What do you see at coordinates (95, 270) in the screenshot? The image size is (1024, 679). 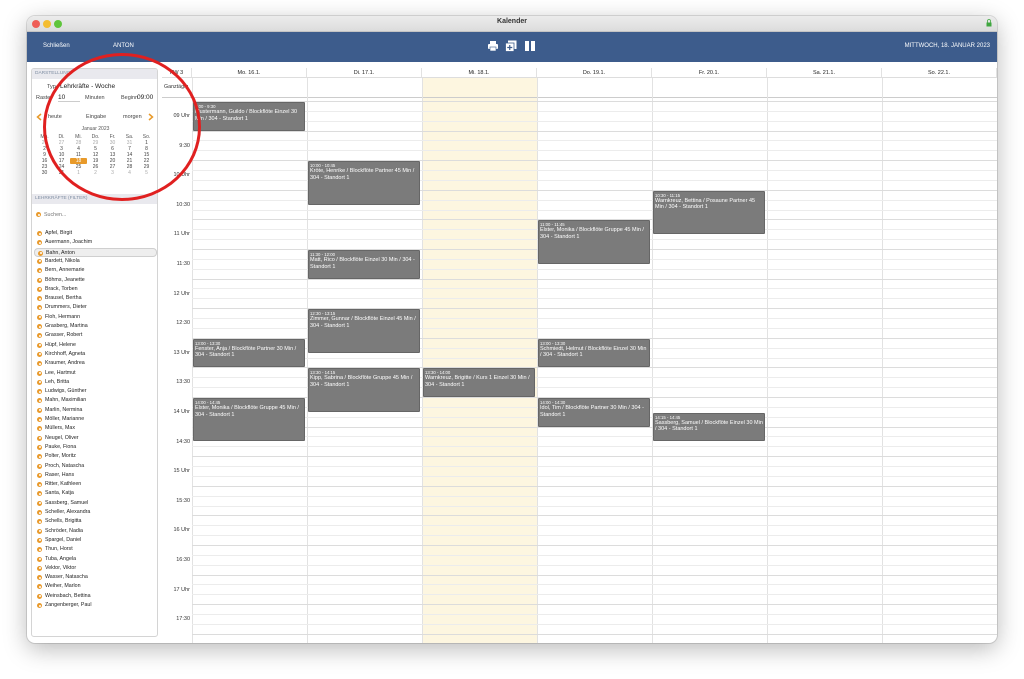 I see `teacher-list-item: Bern, Annemarie` at bounding box center [95, 270].